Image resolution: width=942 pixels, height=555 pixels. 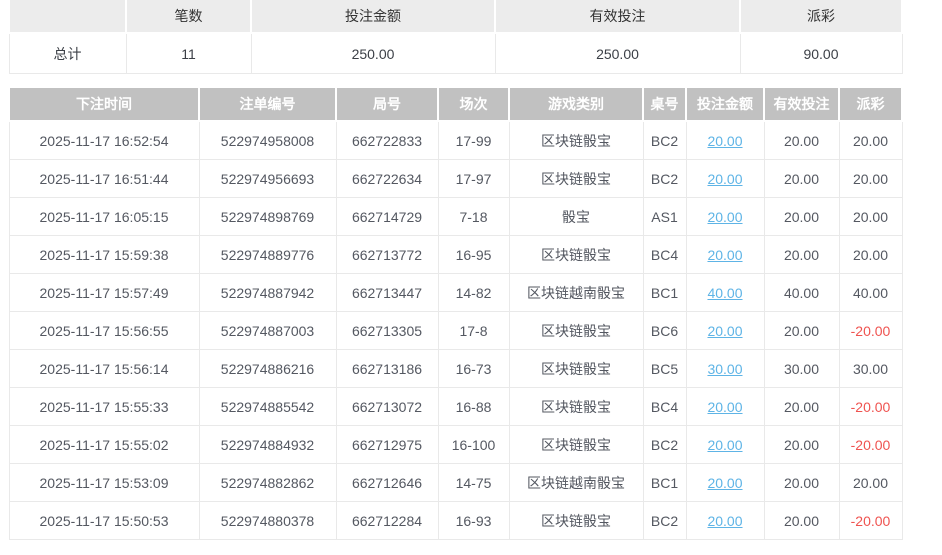 What do you see at coordinates (387, 105) in the screenshot?
I see `header-round-number: 局号` at bounding box center [387, 105].